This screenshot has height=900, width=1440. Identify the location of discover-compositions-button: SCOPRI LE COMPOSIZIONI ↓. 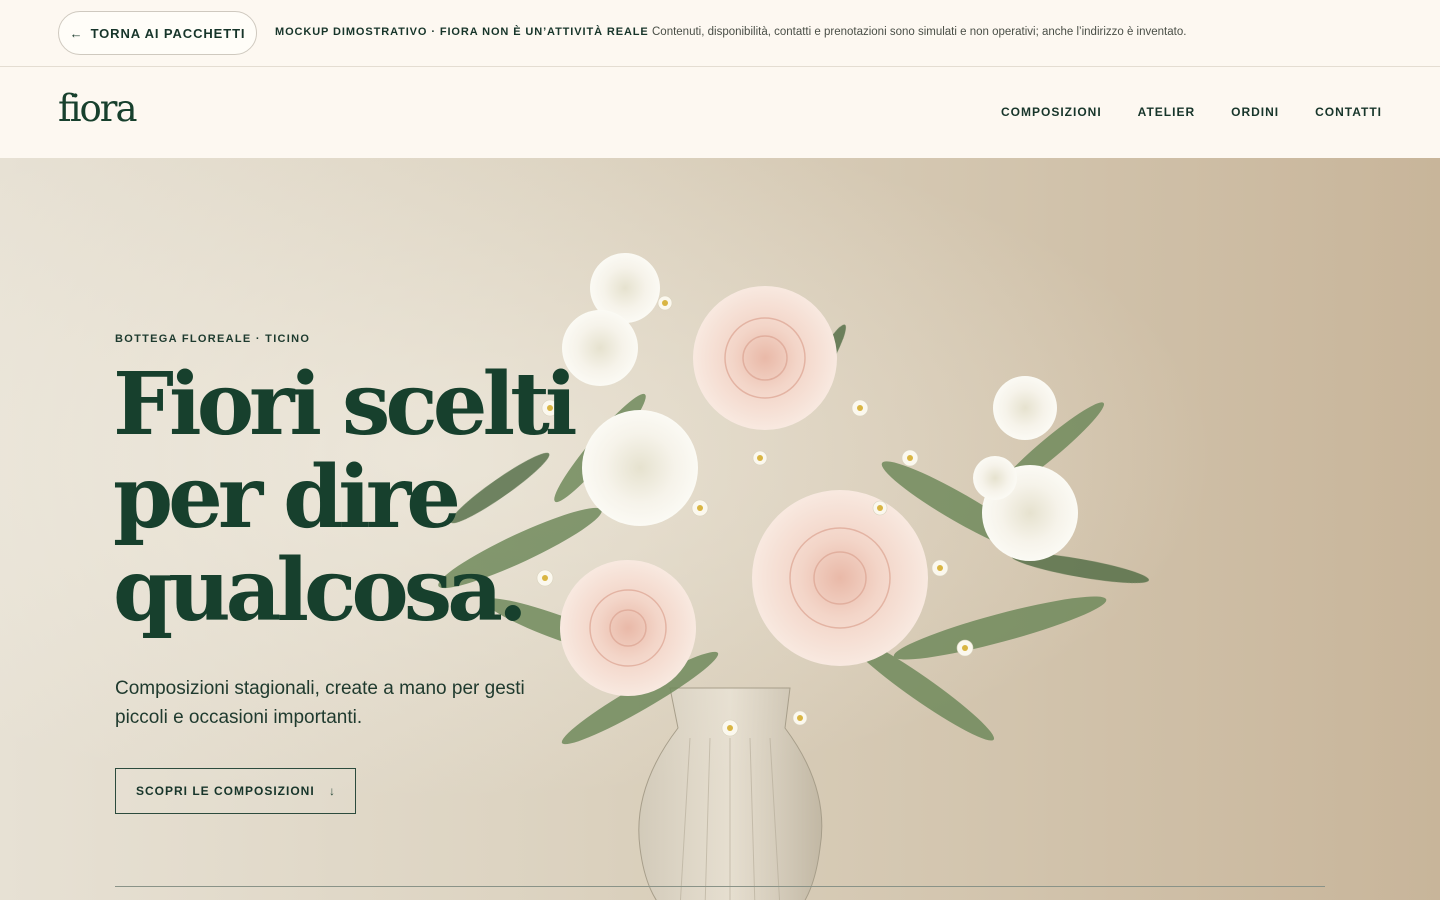
(235, 791).